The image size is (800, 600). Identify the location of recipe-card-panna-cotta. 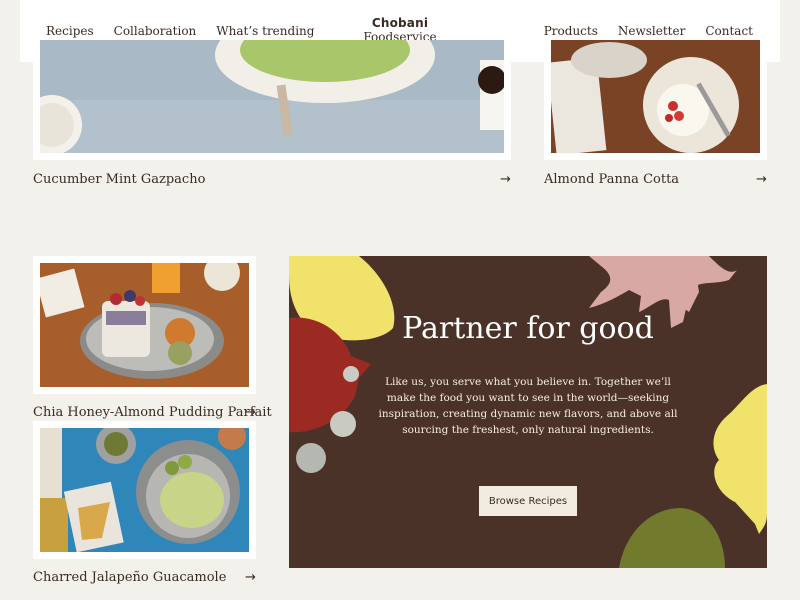
(655, 100).